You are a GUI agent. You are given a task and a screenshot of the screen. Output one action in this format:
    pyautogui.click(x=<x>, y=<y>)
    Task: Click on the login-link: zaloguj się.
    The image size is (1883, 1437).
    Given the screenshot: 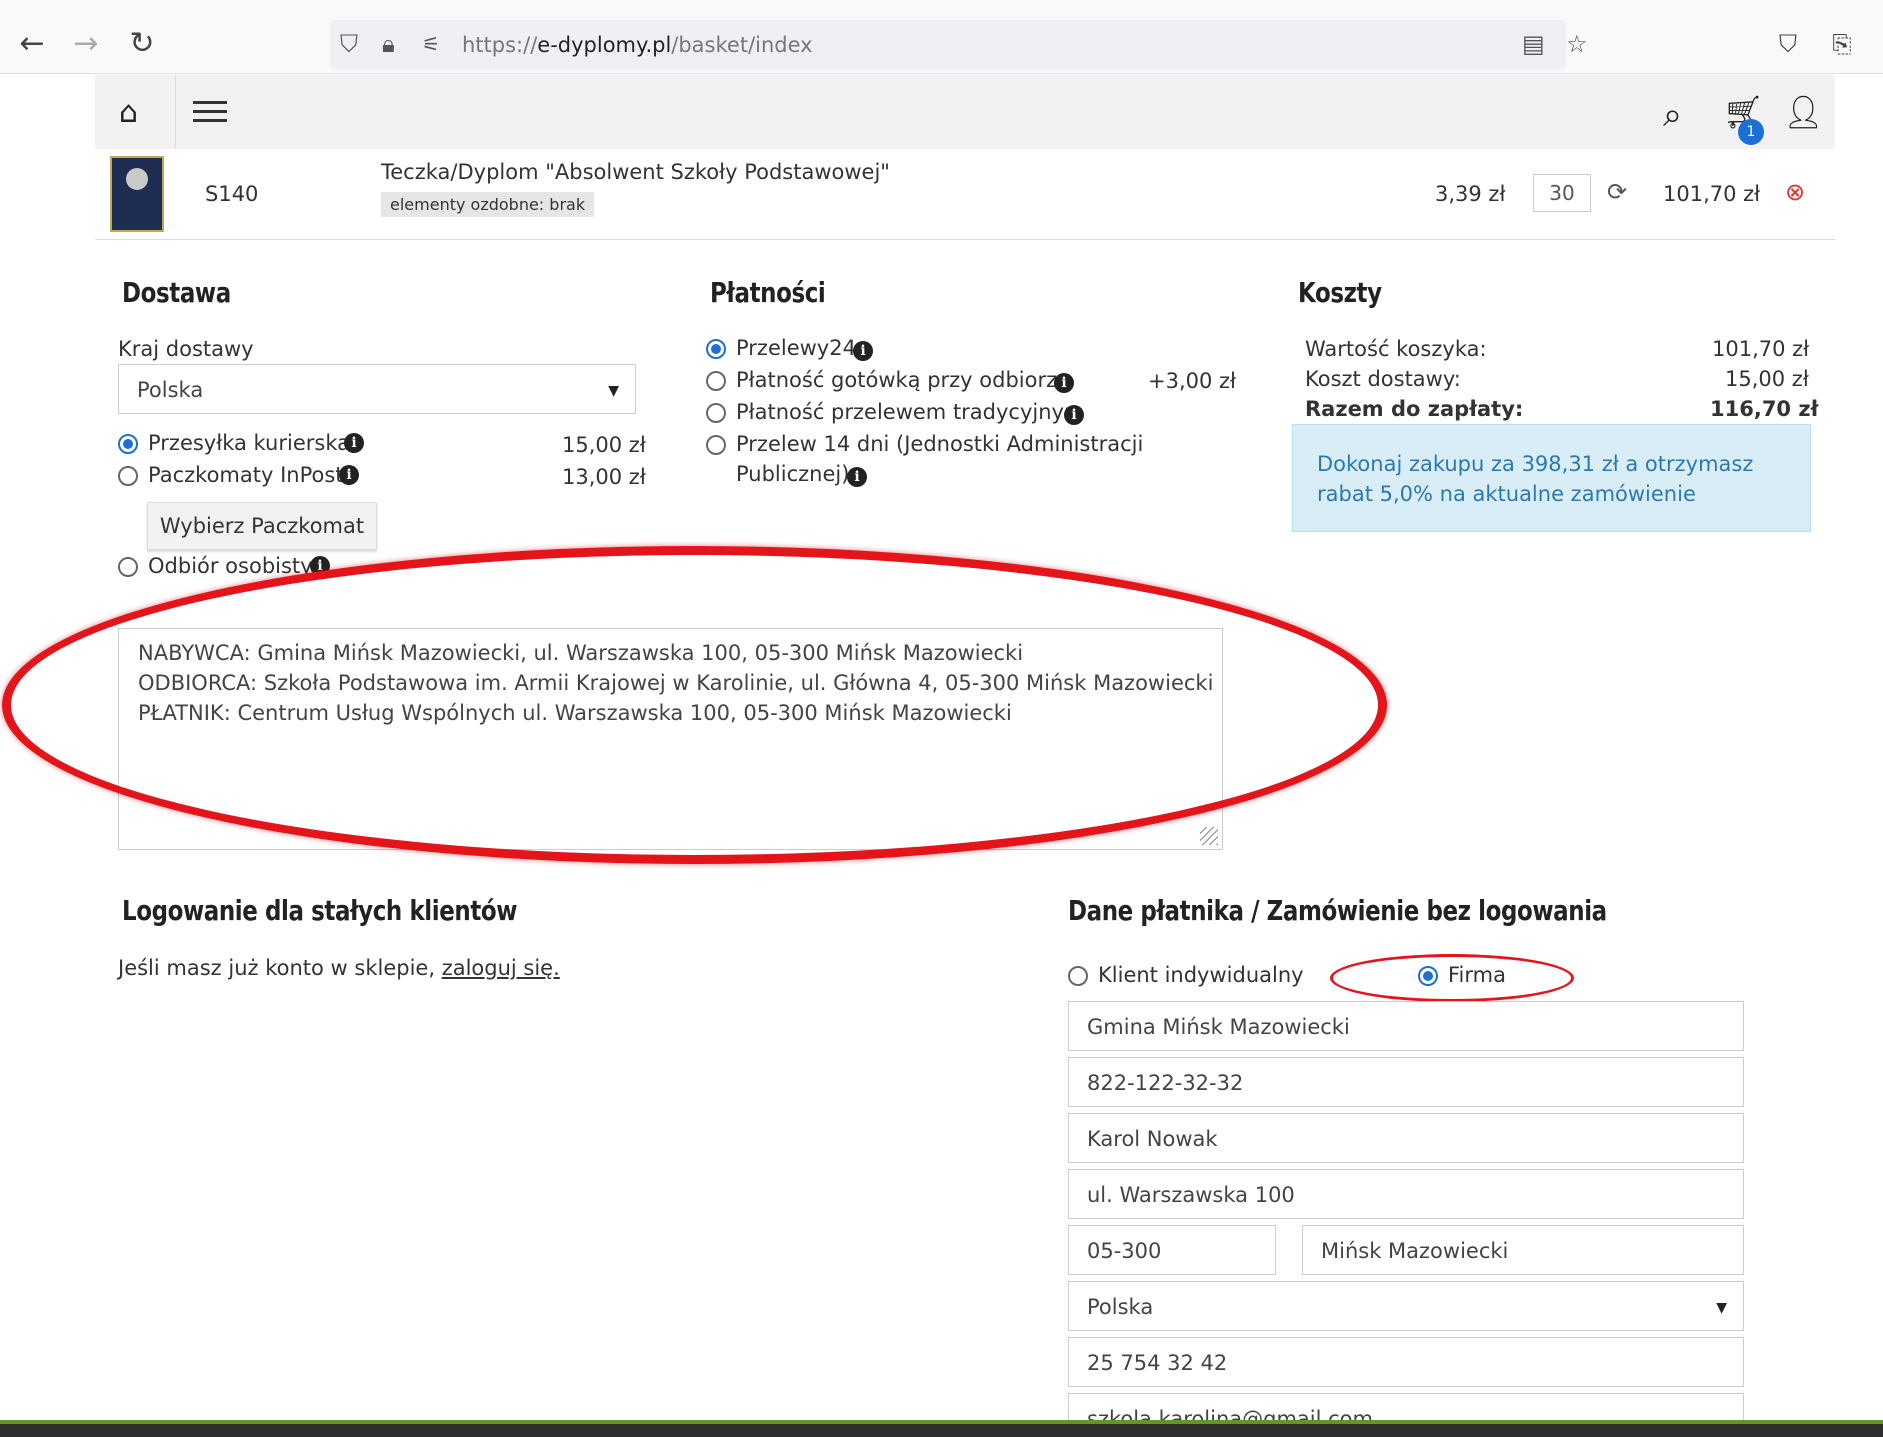 What is the action you would take?
    pyautogui.click(x=501, y=968)
    